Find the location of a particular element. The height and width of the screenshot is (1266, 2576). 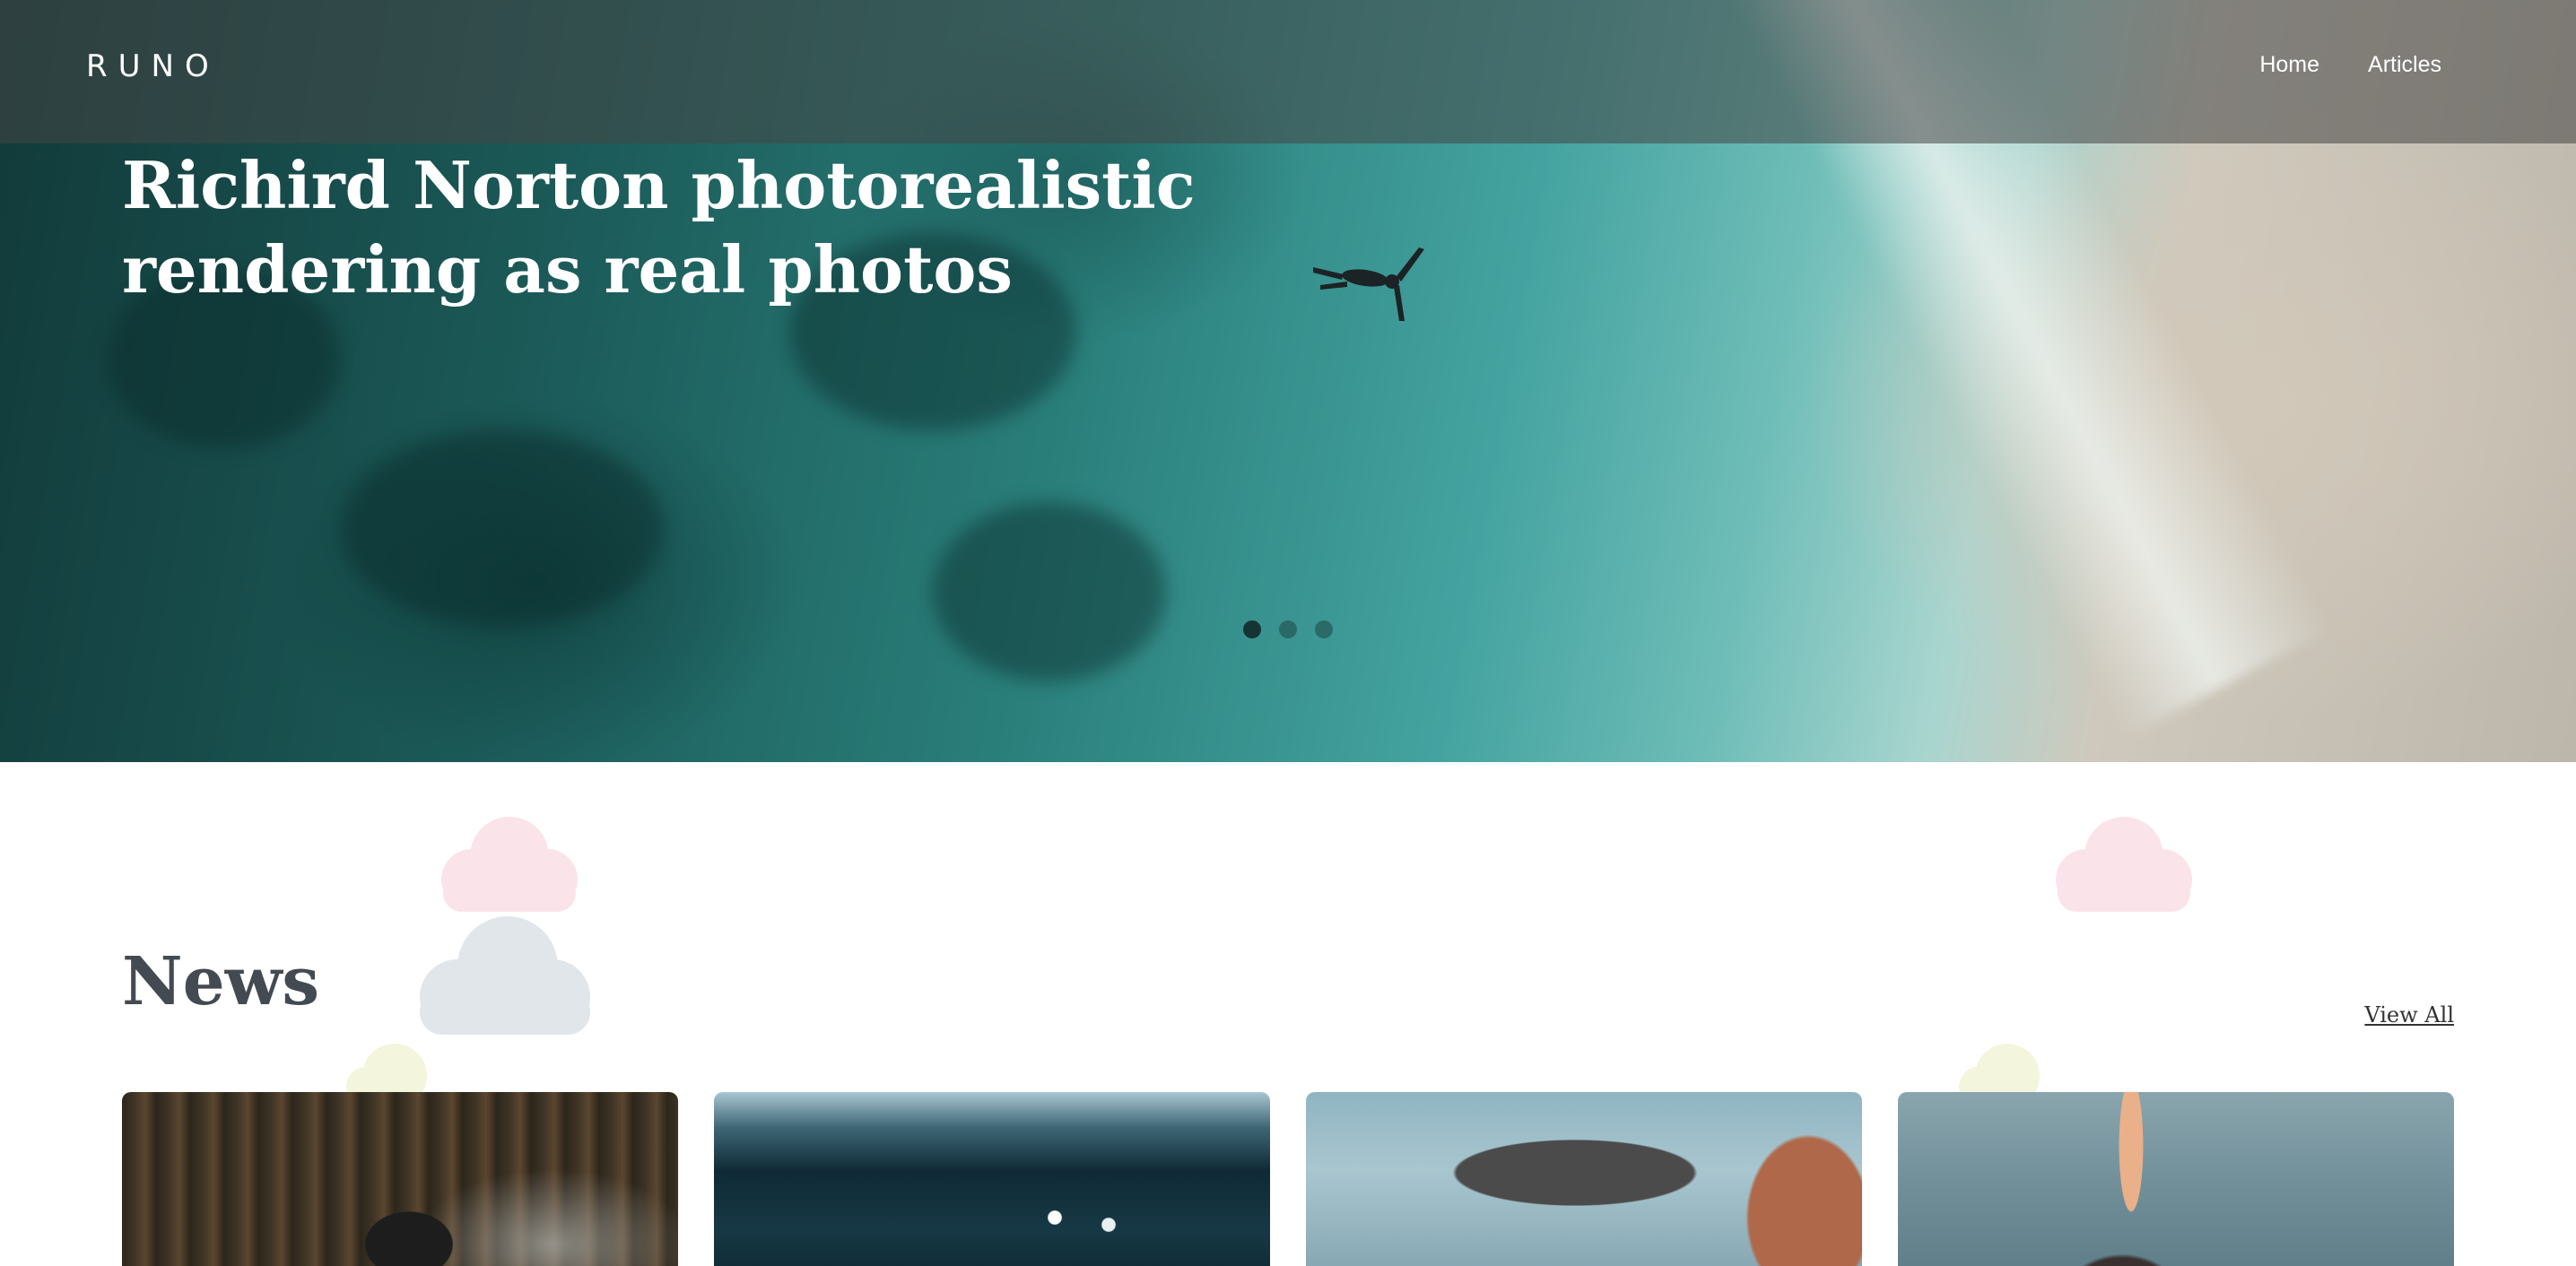

news-section-title: News is located at coordinates (221, 981).